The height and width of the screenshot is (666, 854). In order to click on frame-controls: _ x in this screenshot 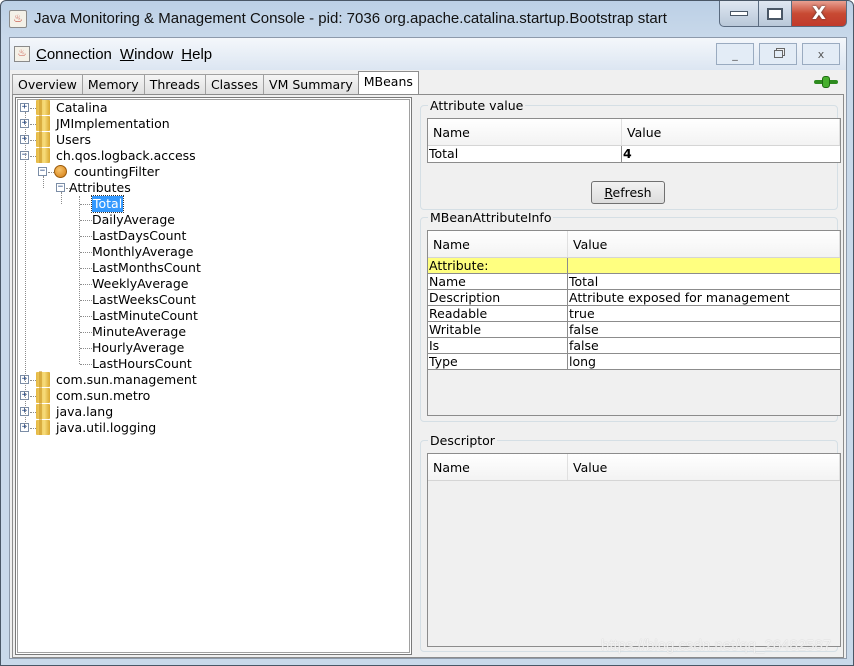, I will do `click(778, 54)`.